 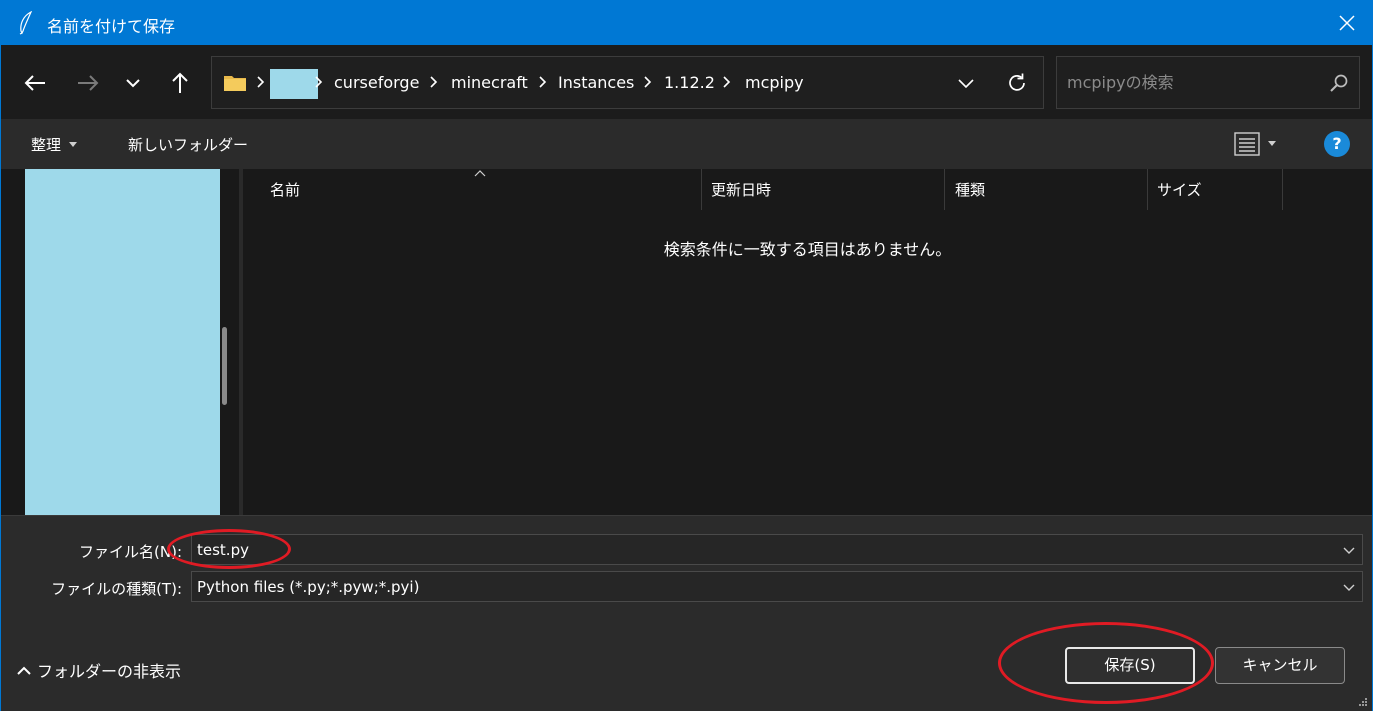 I want to click on arrow-right-icon, so click(x=88, y=83).